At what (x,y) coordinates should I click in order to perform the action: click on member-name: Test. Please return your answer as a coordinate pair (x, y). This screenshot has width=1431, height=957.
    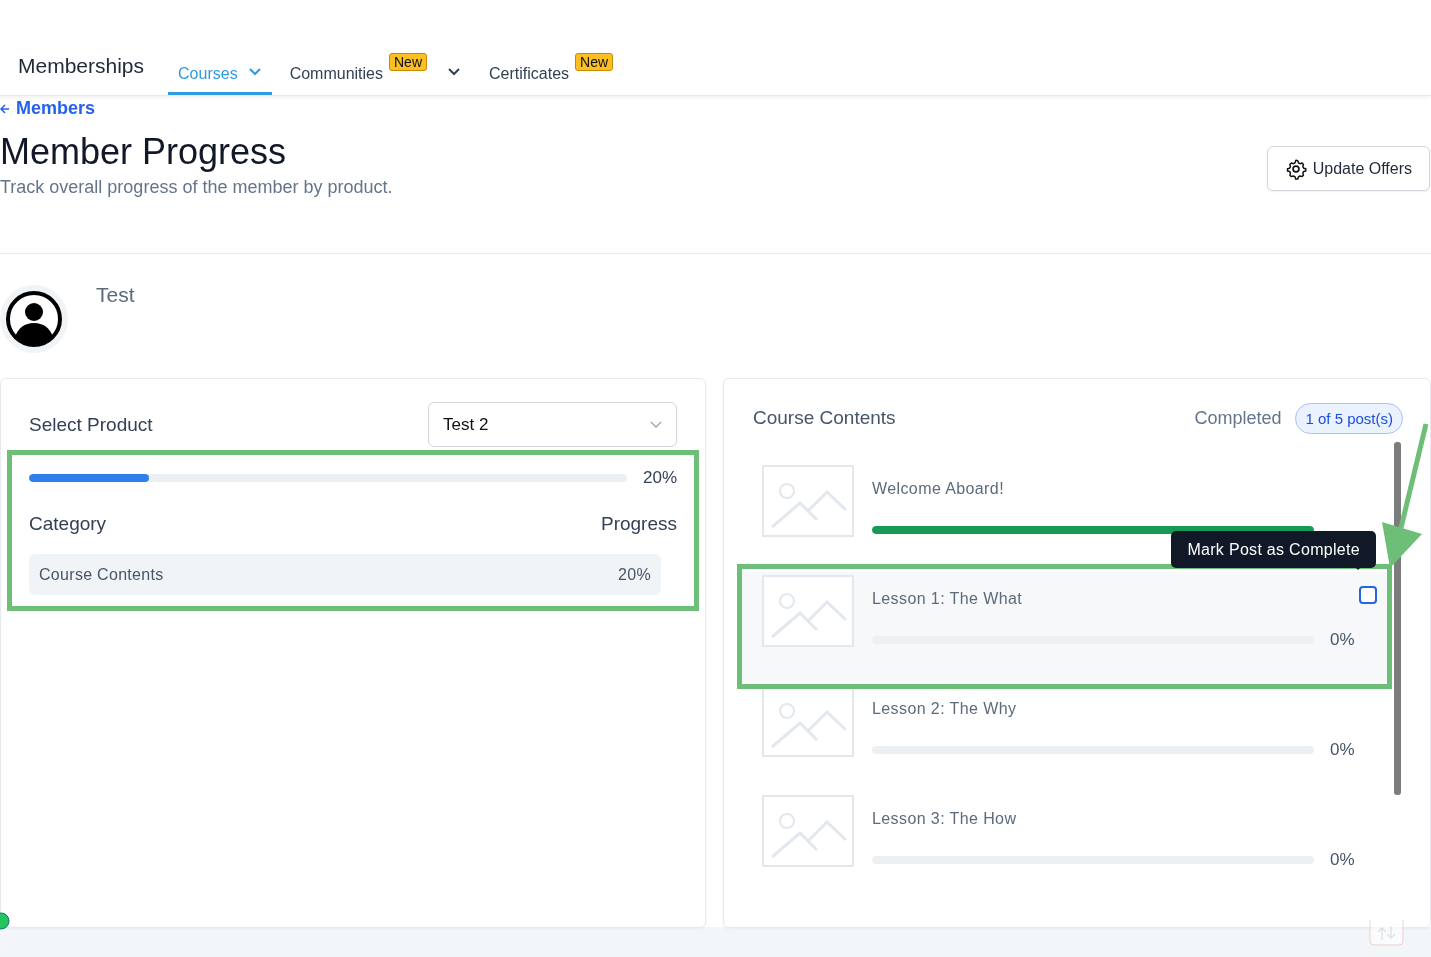
    Looking at the image, I should click on (115, 295).